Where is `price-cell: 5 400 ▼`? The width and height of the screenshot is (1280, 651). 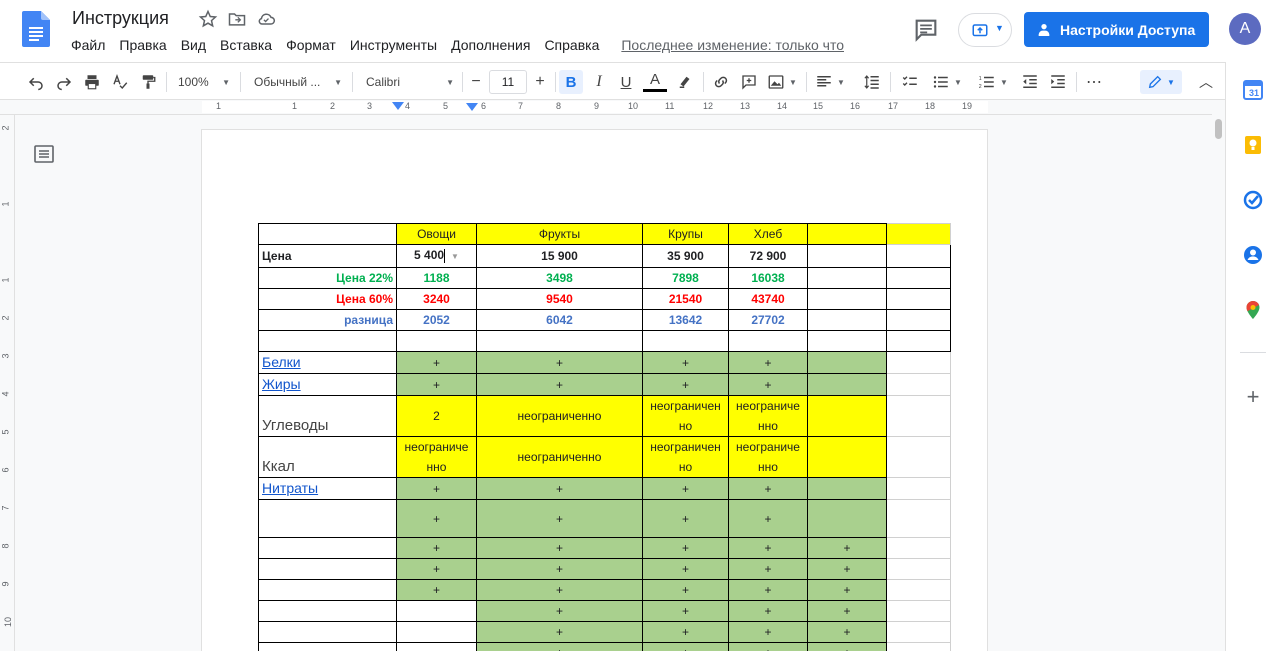 price-cell: 5 400 ▼ is located at coordinates (436, 256).